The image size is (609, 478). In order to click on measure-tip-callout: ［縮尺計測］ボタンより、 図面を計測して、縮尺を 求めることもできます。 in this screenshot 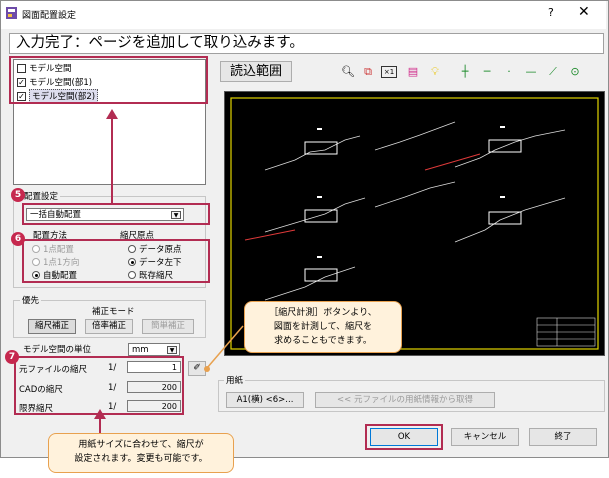, I will do `click(323, 327)`.